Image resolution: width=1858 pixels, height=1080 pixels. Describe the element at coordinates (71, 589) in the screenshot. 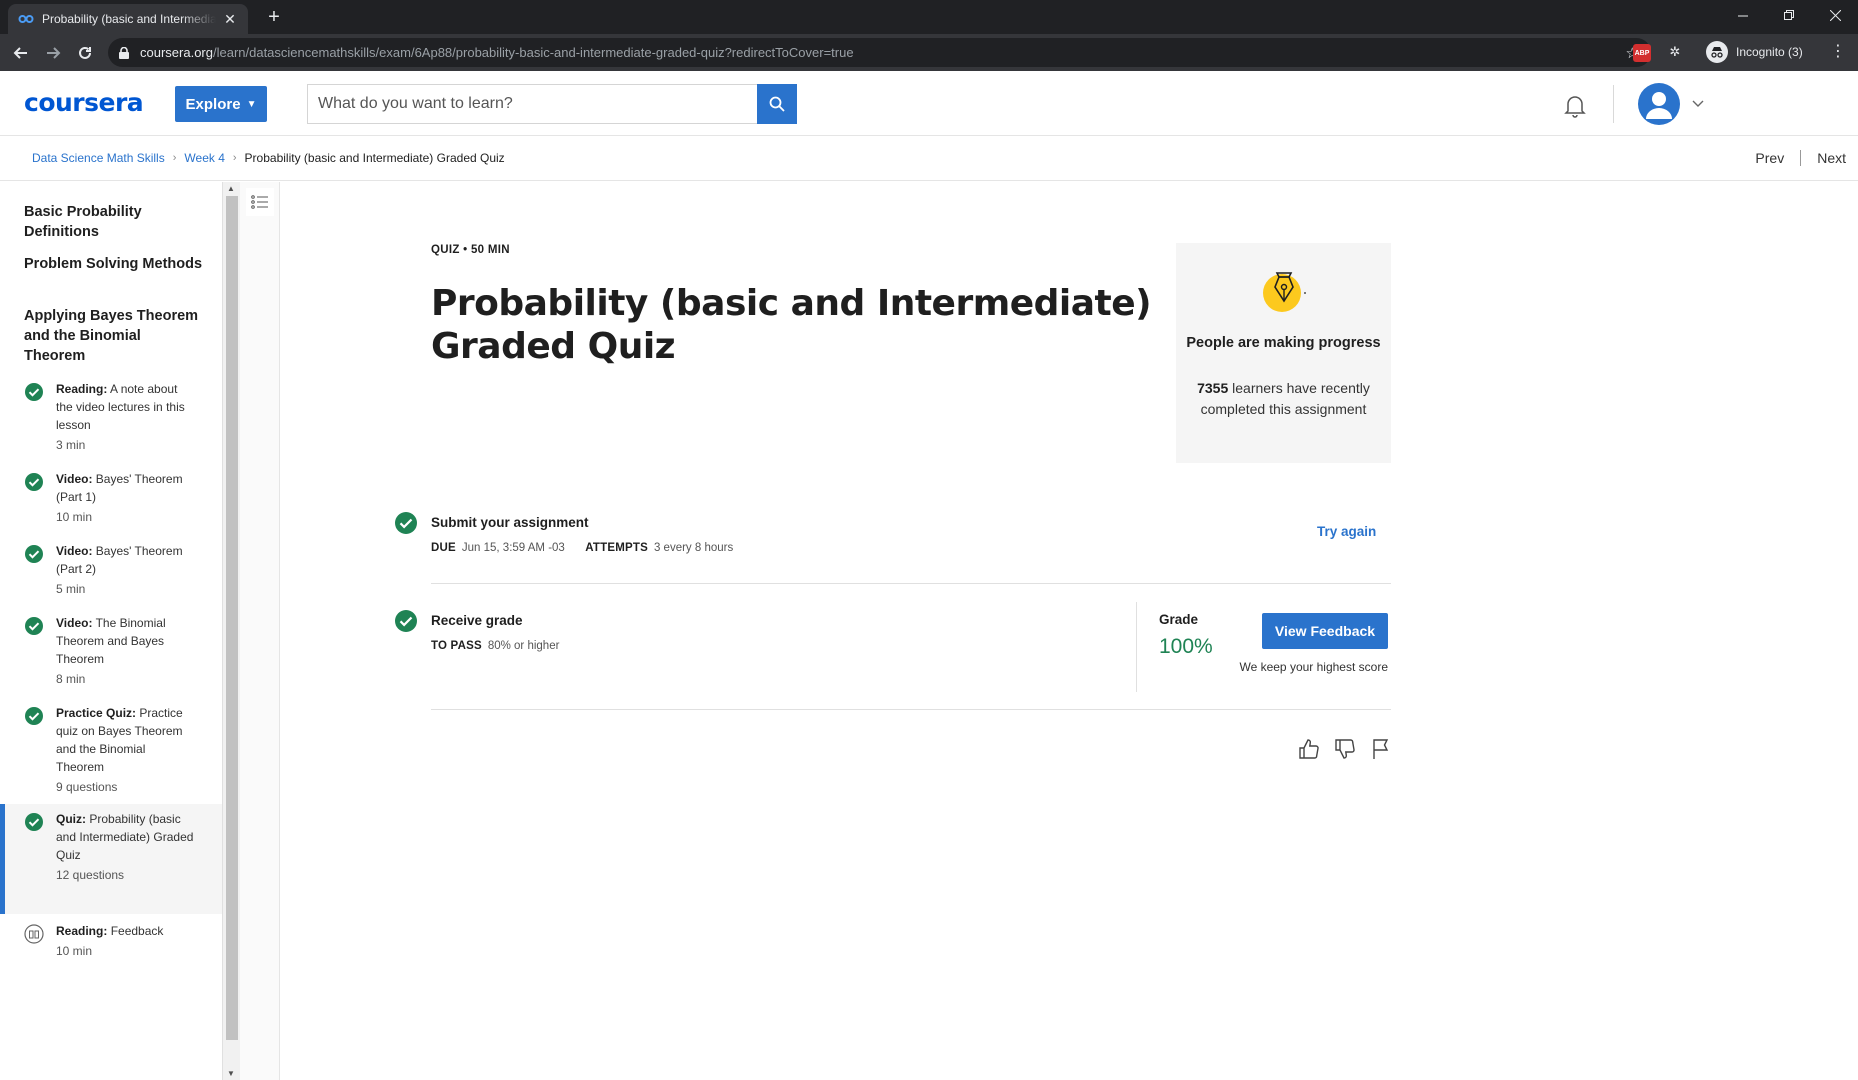

I see `item-meta: 5 min` at that location.